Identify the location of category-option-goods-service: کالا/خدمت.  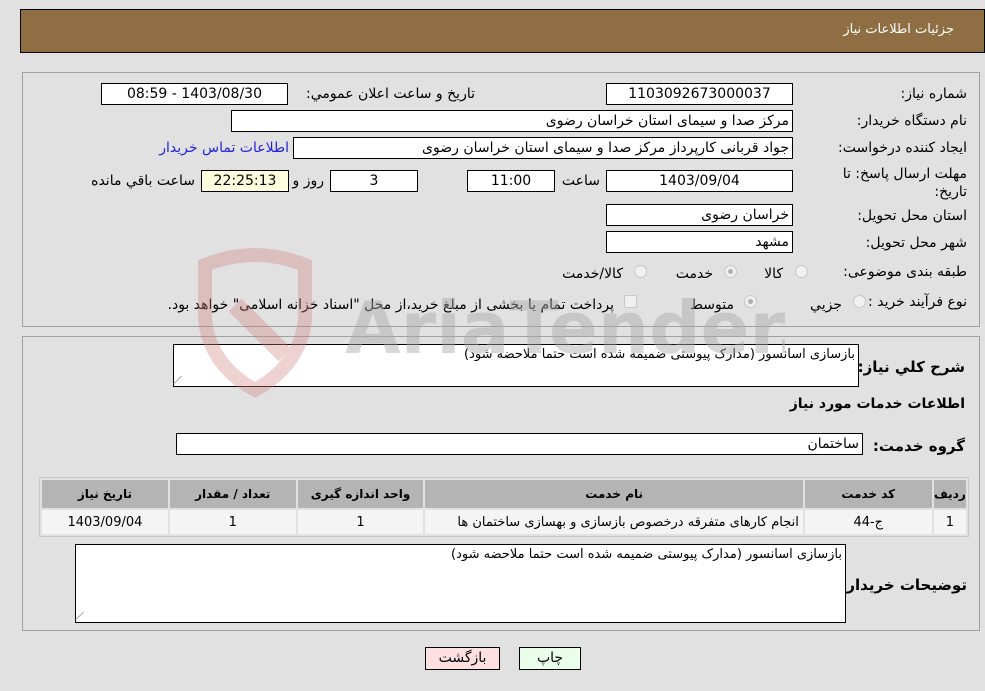
(592, 274).